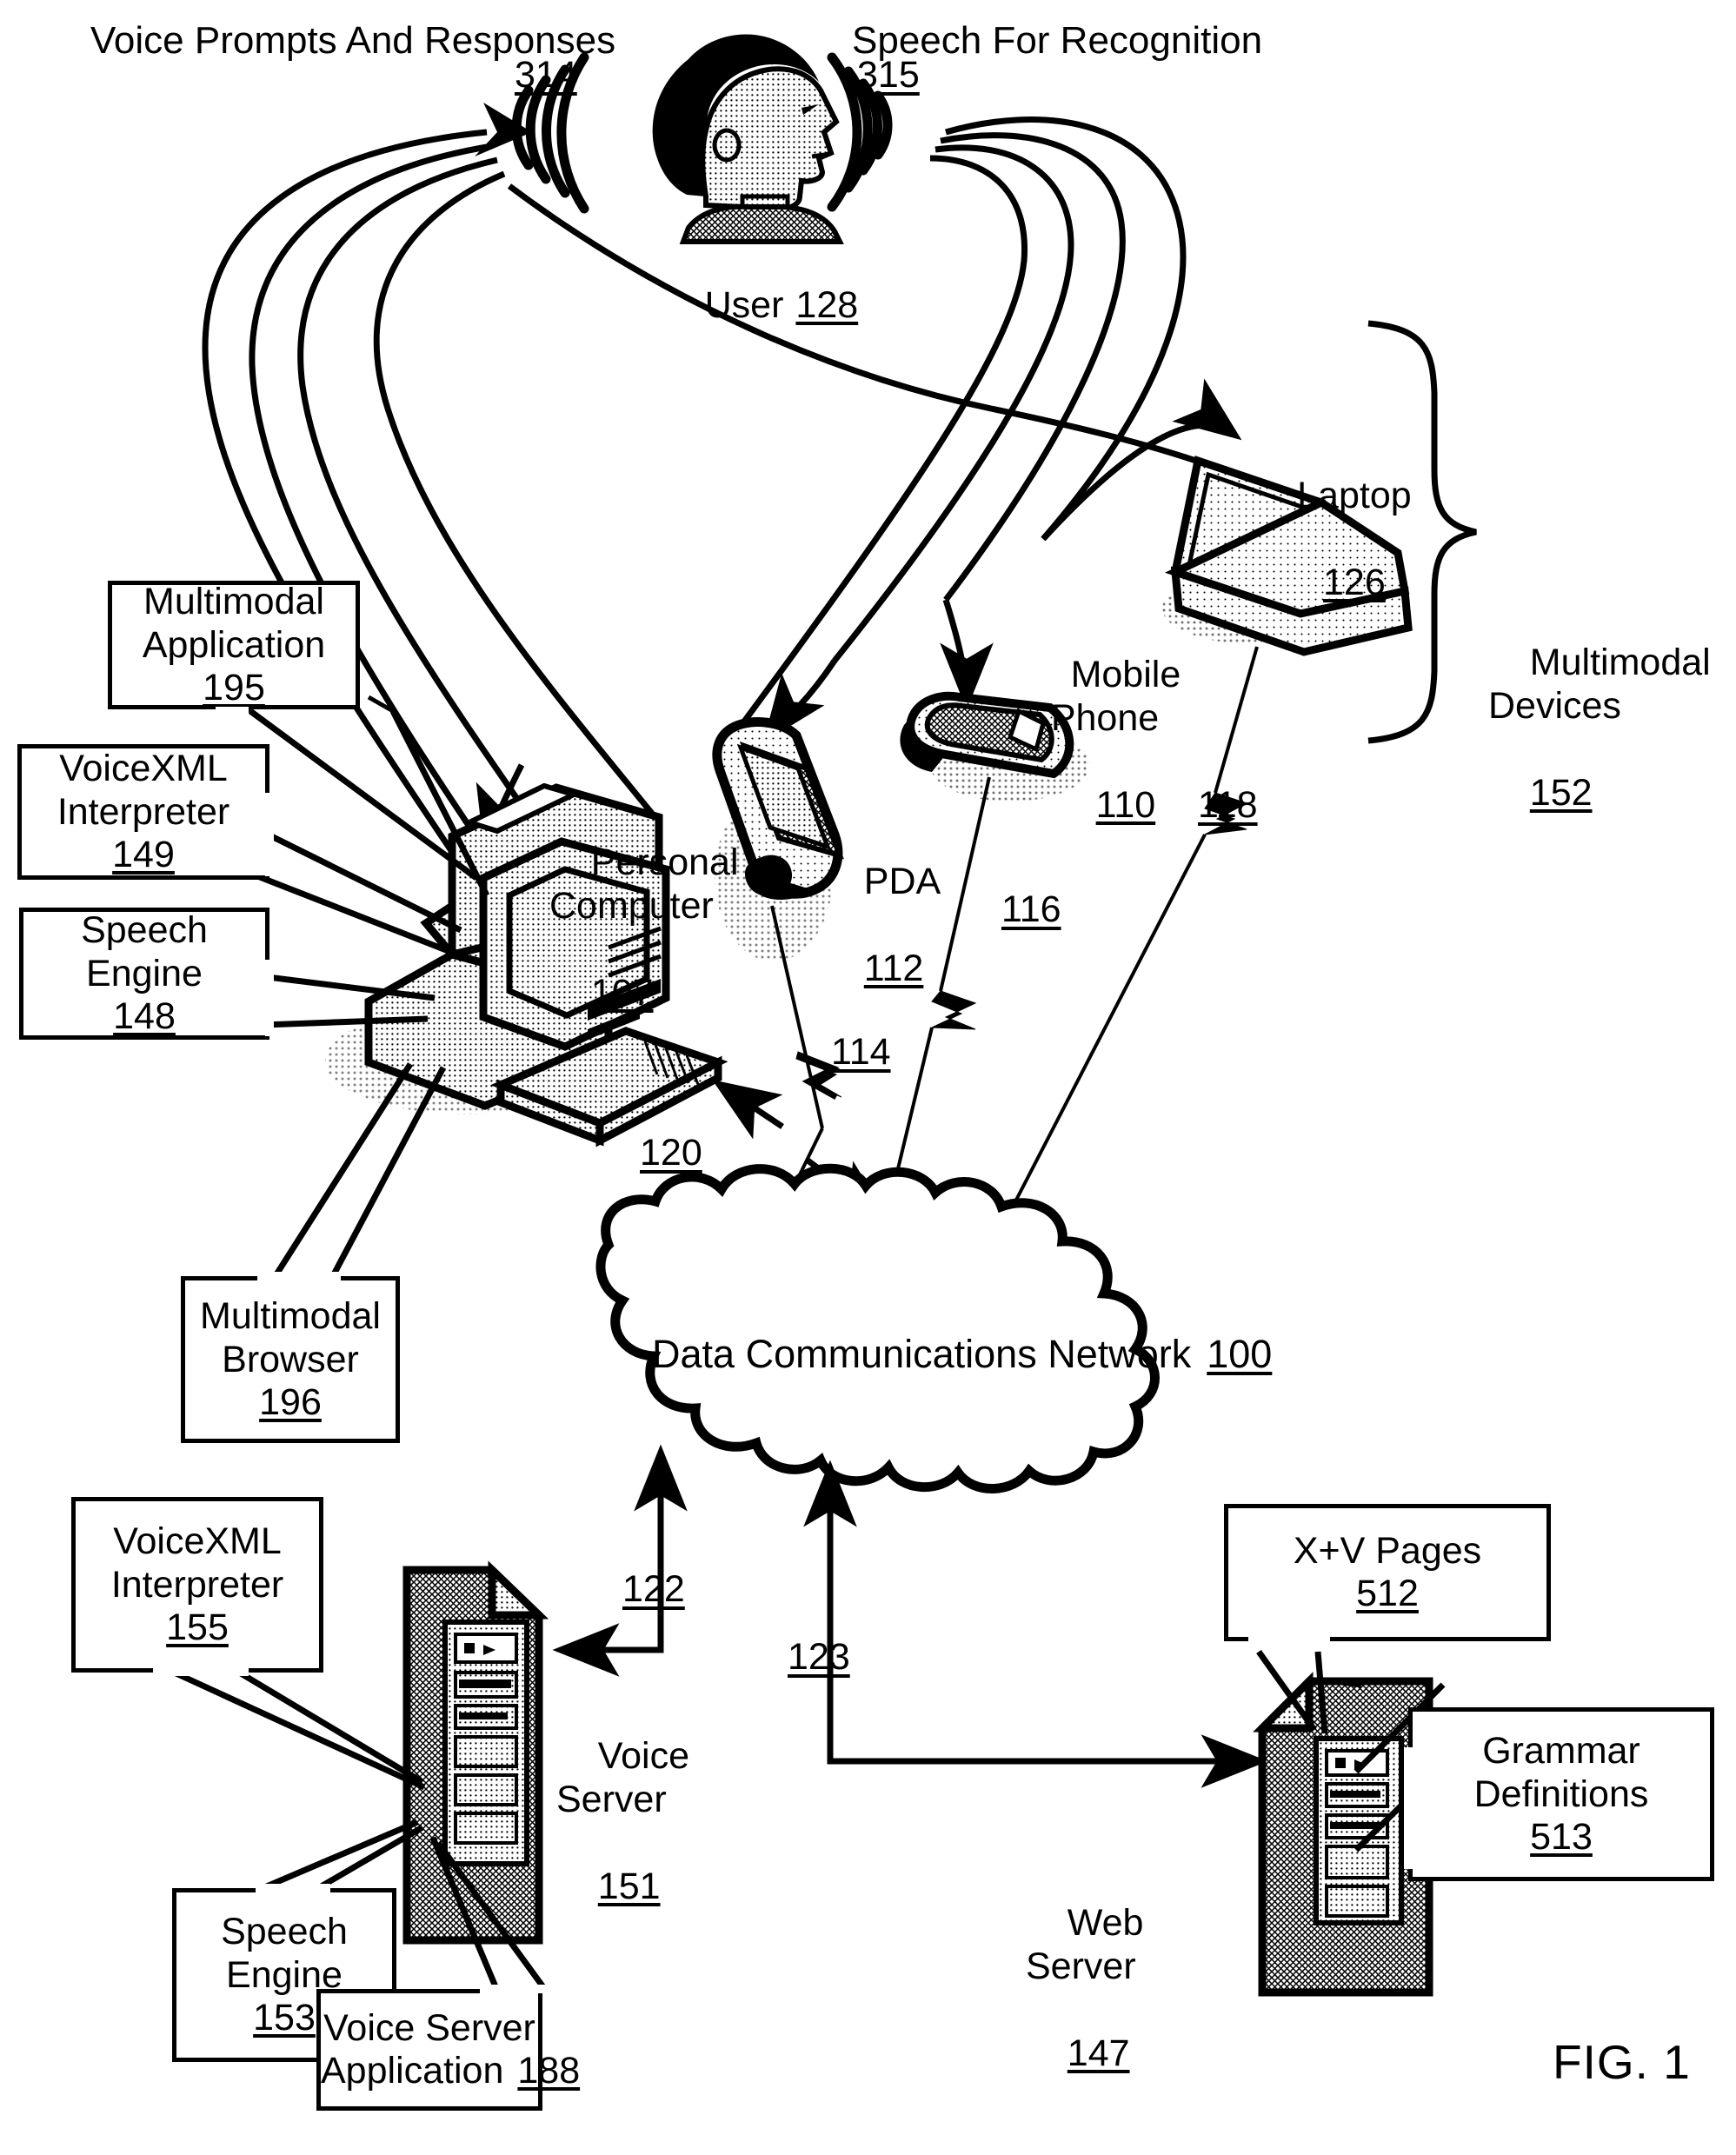 The height and width of the screenshot is (2155, 1736). I want to click on prompt-arrowhead-icon, so click(503, 129).